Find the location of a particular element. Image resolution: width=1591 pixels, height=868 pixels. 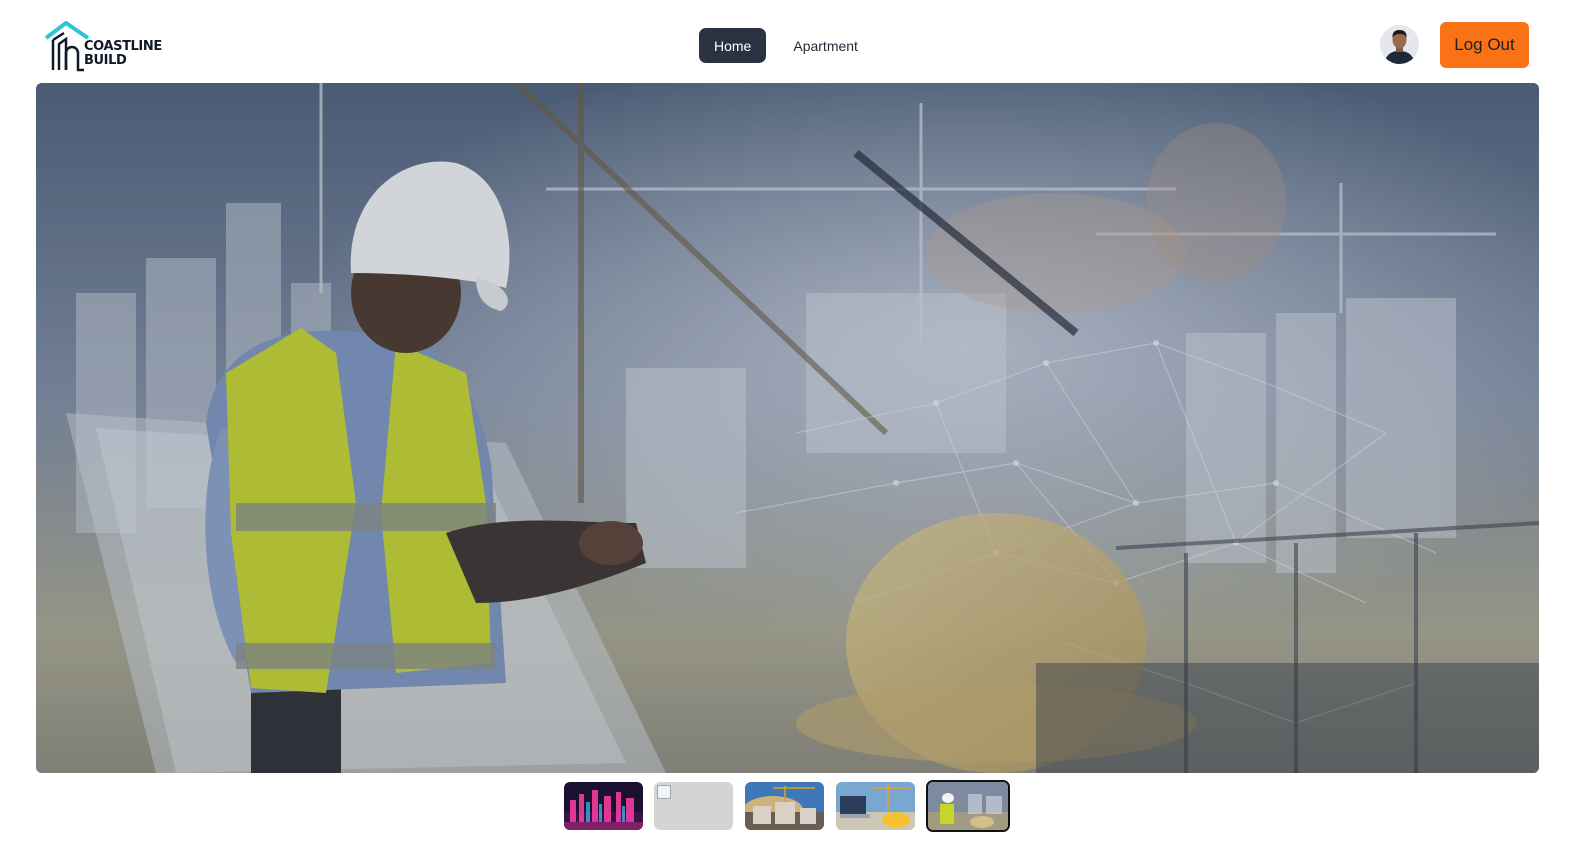

brand-name: COASTLINE BUILD is located at coordinates (123, 54).